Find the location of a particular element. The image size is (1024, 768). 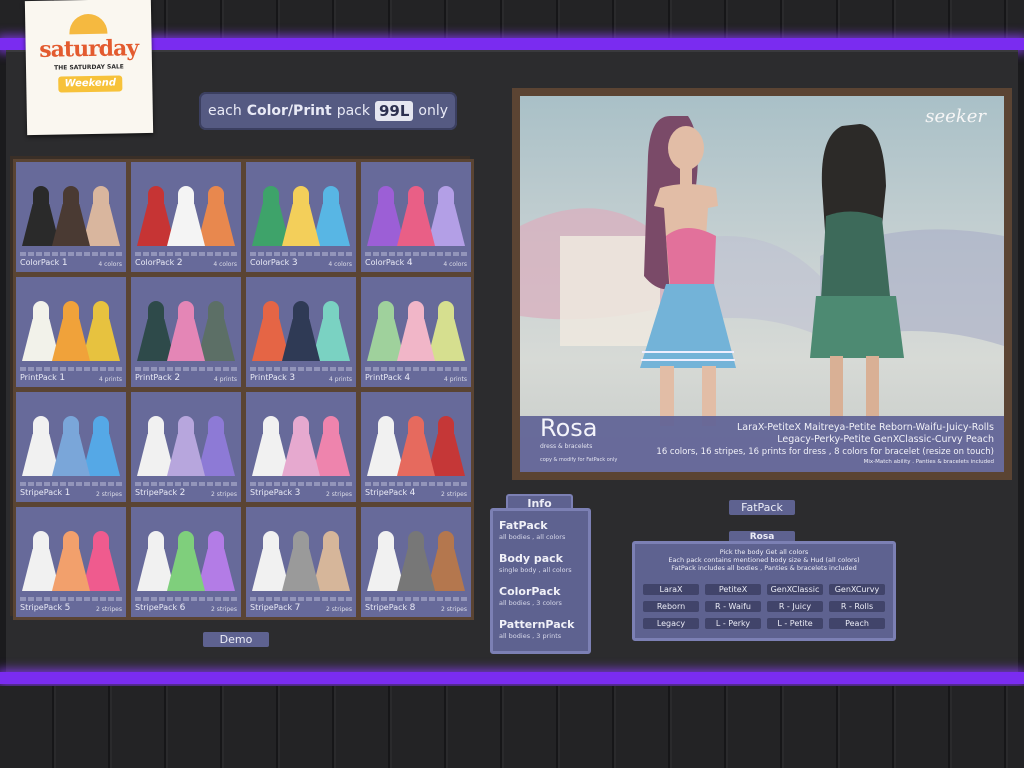

logo-tagline: THE SATURDAY SALE is located at coordinates (89, 67).